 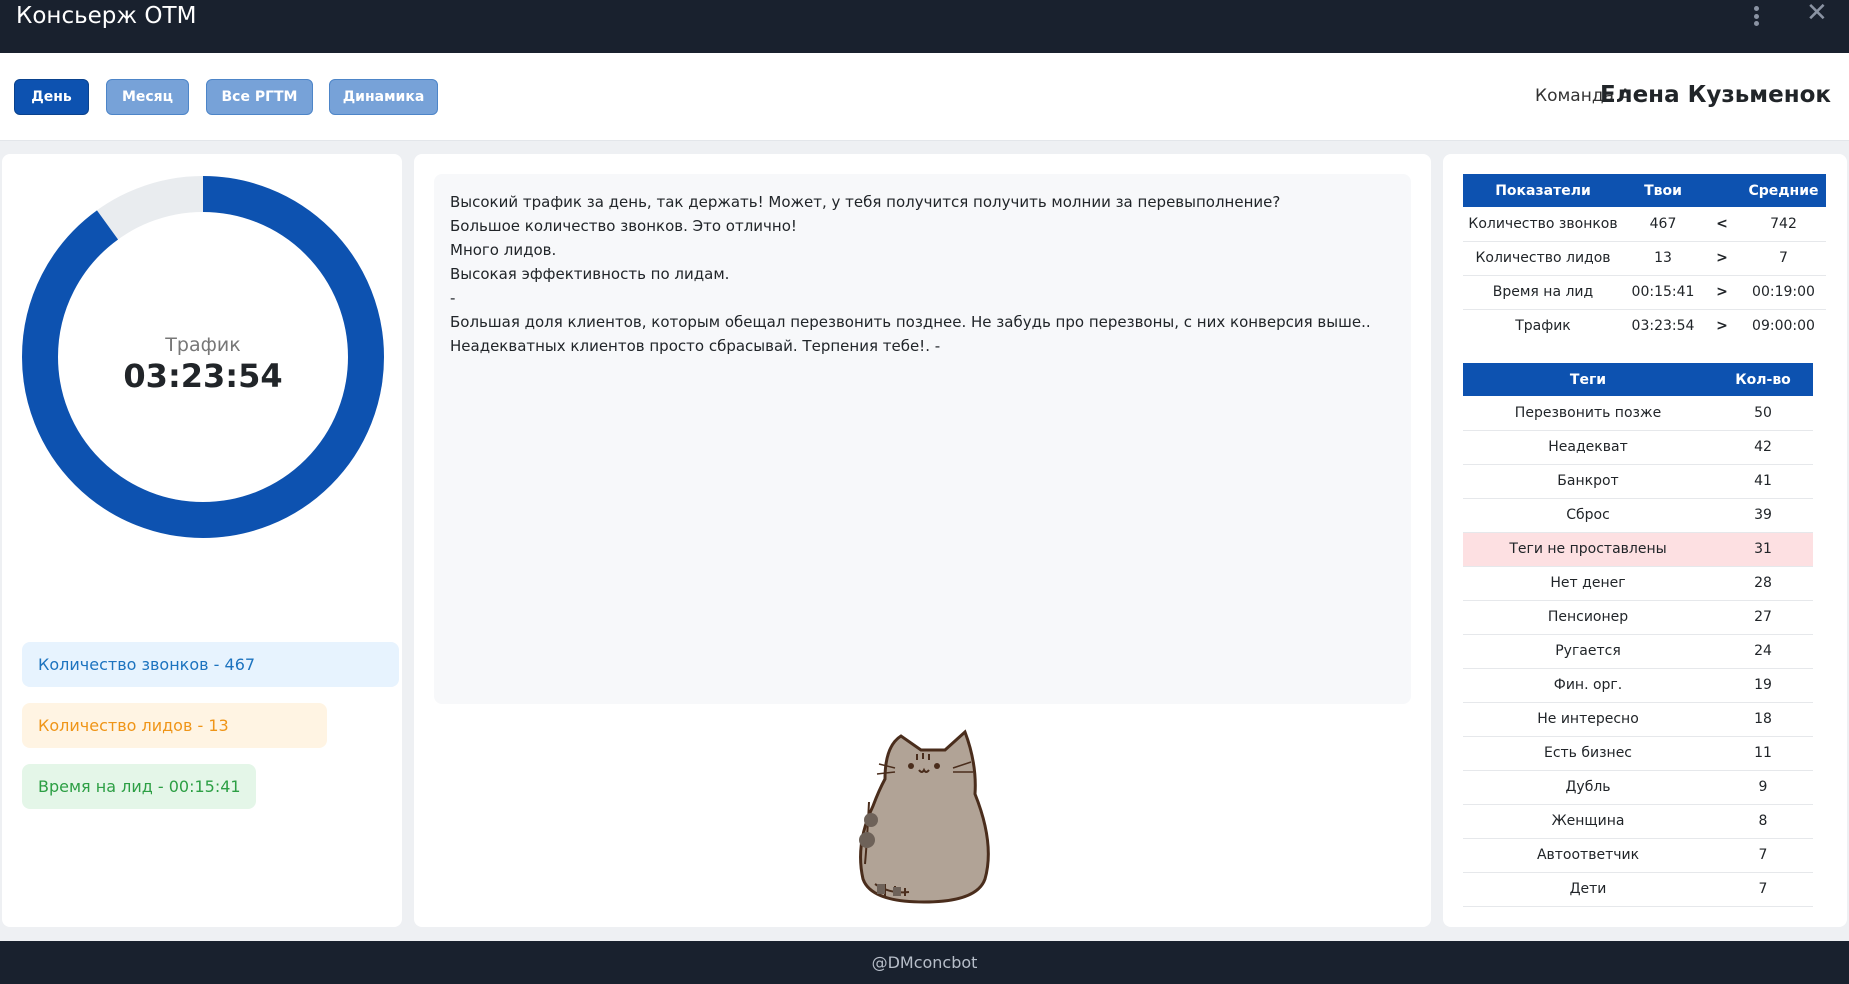 I want to click on leads-stat: Количество лидов - 13, so click(x=174, y=725).